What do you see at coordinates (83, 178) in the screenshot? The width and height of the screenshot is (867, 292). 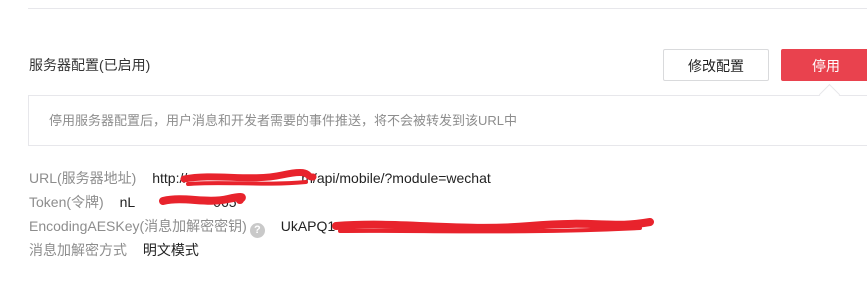 I see `url-label: URL(服务器地址)` at bounding box center [83, 178].